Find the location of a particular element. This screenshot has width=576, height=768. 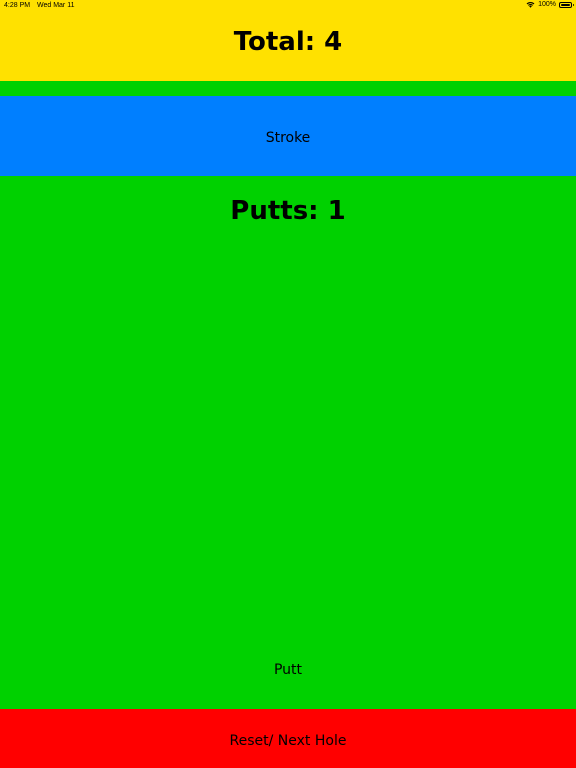

battery-fill is located at coordinates (565, 4).